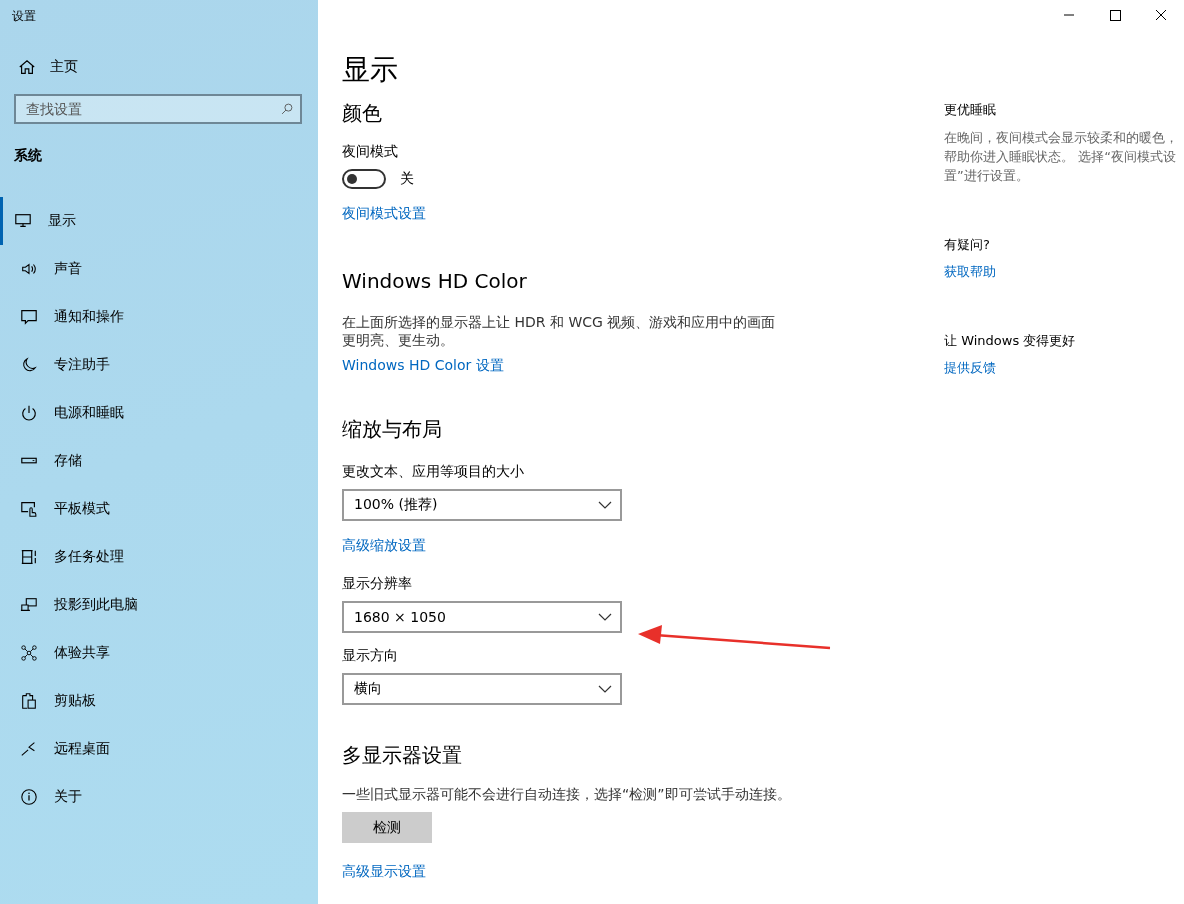  Describe the element at coordinates (967, 245) in the screenshot. I see `aside-heading: 有疑问?` at that location.